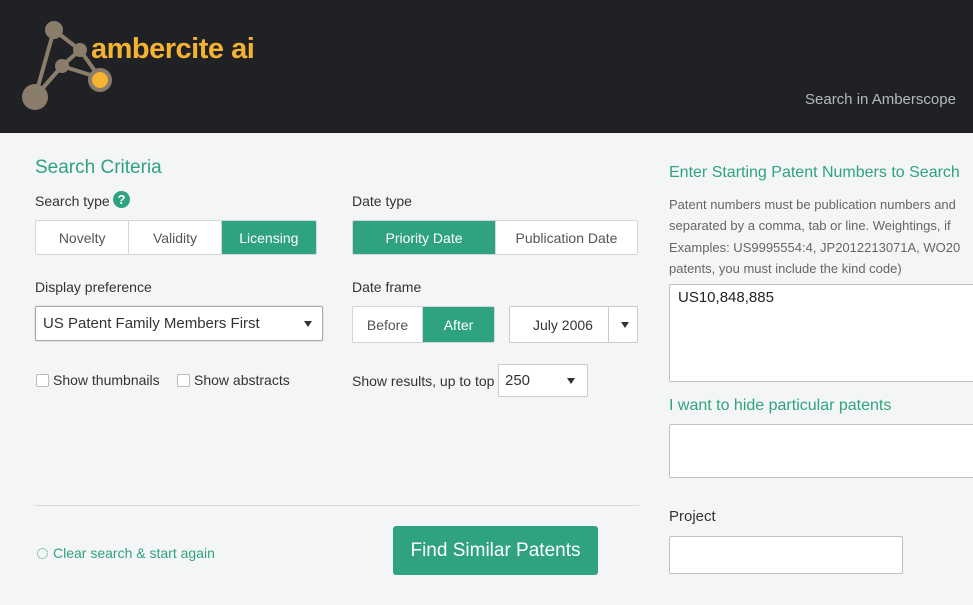  I want to click on date-type-priority: Priority Date, so click(424, 237).